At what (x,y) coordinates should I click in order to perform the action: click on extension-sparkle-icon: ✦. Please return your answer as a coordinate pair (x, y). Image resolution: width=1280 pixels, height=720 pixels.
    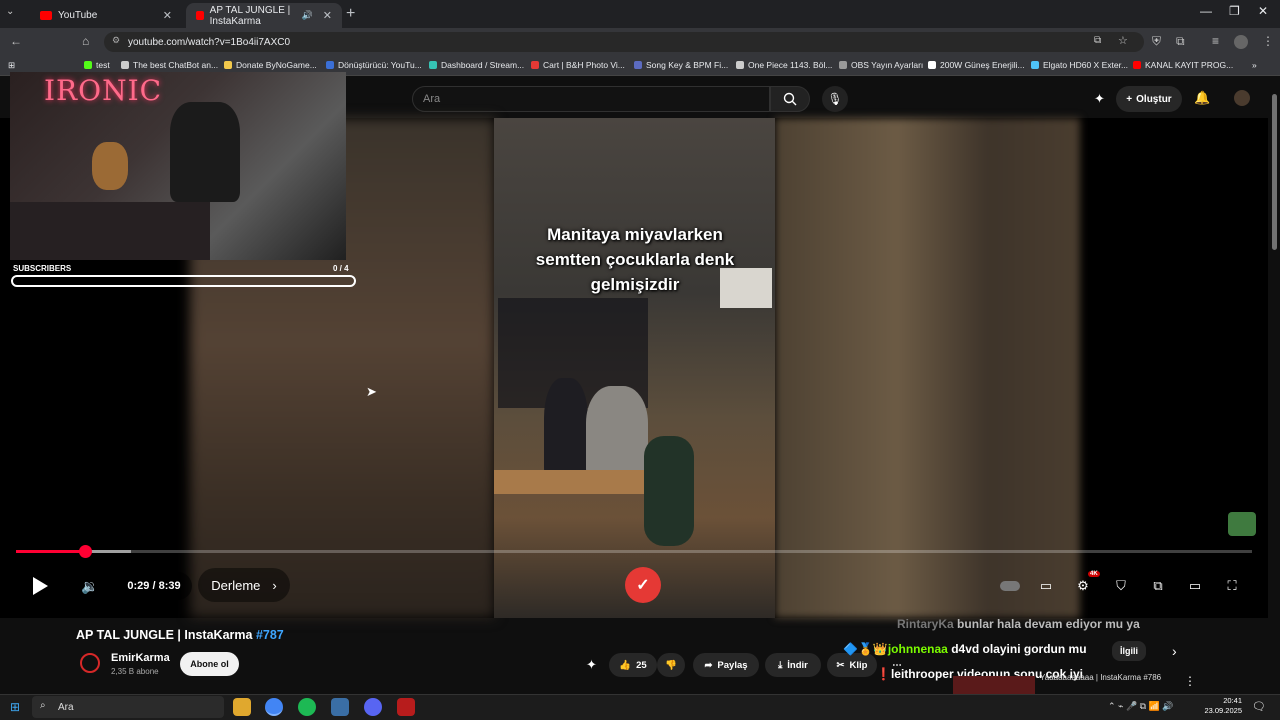
    Looking at the image, I should click on (591, 665).